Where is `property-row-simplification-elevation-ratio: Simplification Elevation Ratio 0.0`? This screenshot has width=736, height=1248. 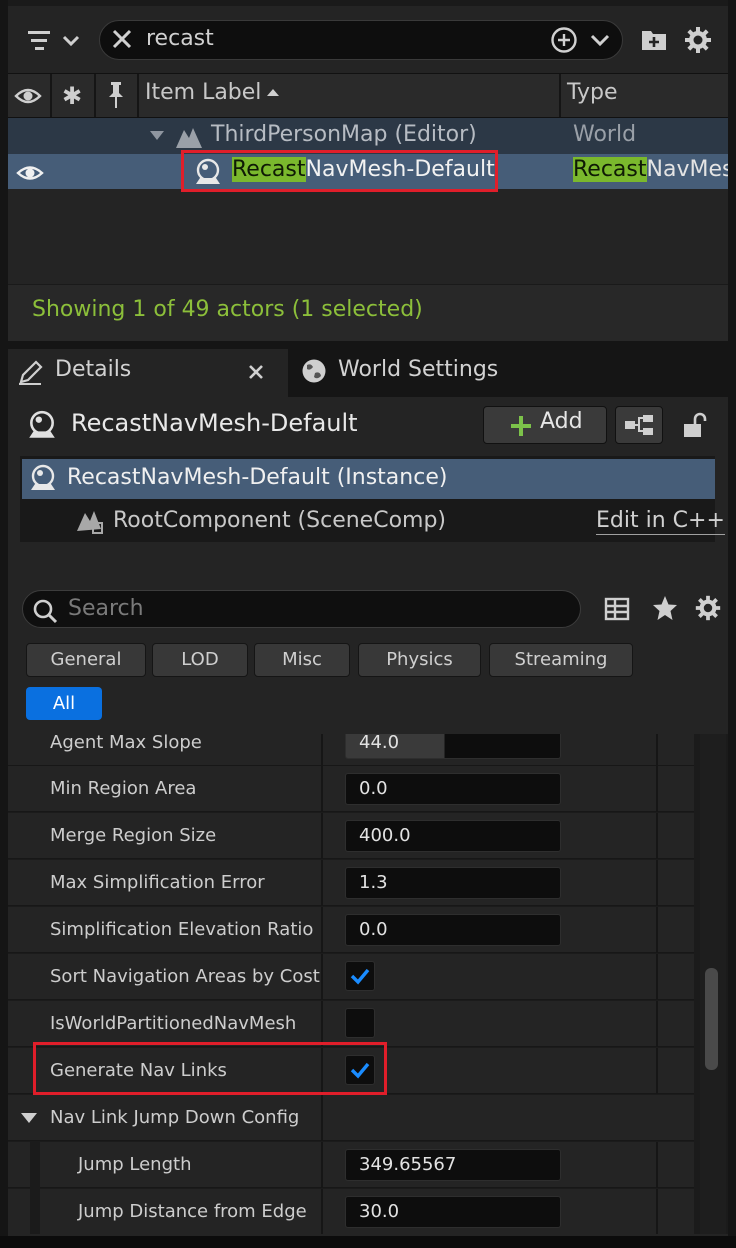
property-row-simplification-elevation-ratio: Simplification Elevation Ratio 0.0 is located at coordinates (351, 930).